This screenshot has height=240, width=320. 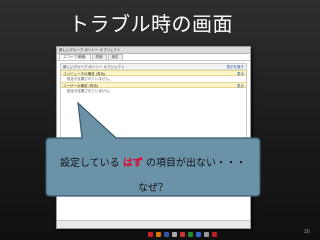 I want to click on hide-link: 表示を隠す, so click(x=236, y=66).